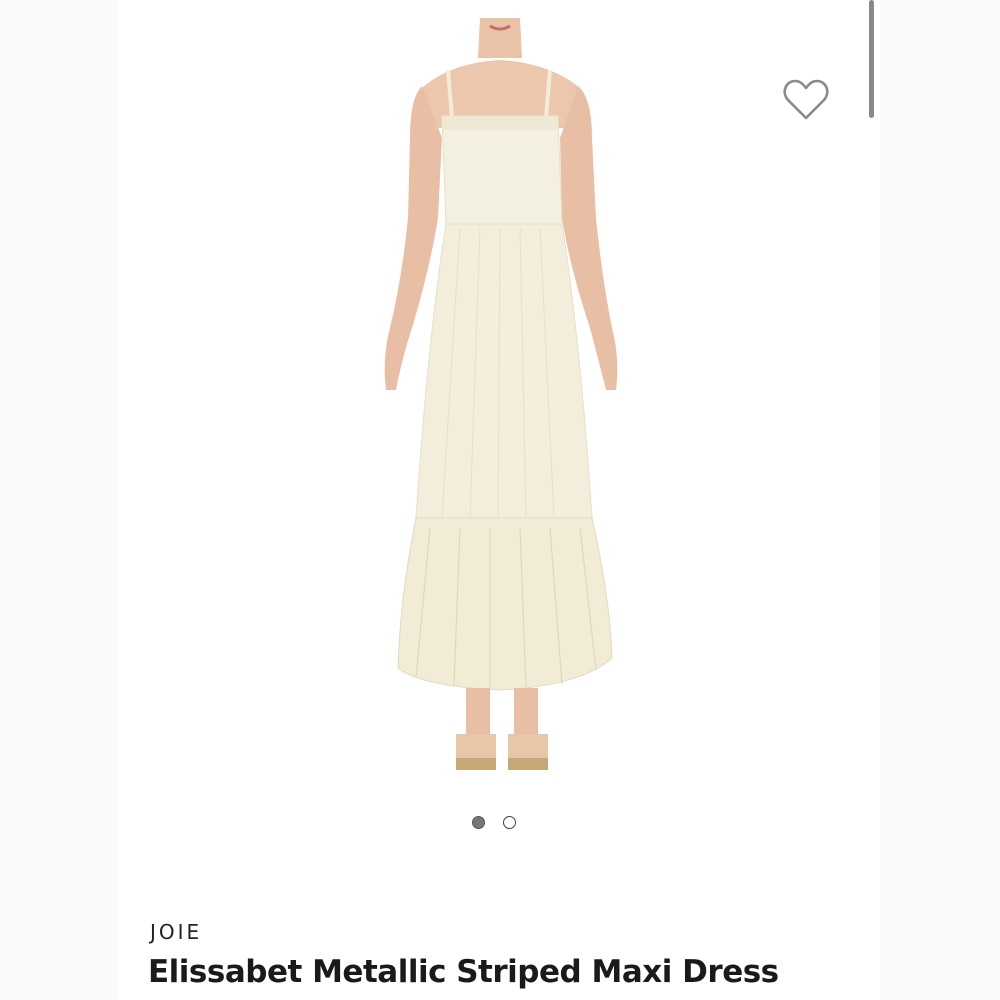 Image resolution: width=1000 pixels, height=1000 pixels. What do you see at coordinates (463, 972) in the screenshot?
I see `product-title: Elissabet Metallic Striped Maxi Dress` at bounding box center [463, 972].